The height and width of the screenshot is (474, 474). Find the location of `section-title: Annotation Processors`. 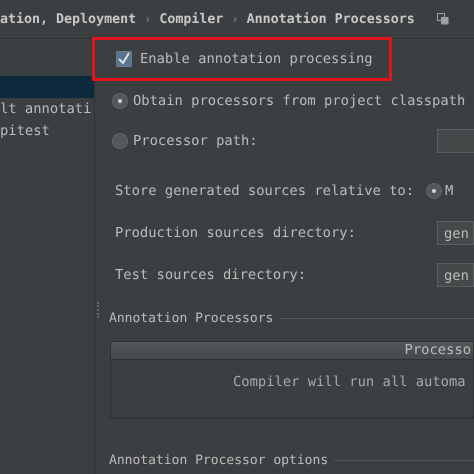

section-title: Annotation Processors is located at coordinates (191, 318).